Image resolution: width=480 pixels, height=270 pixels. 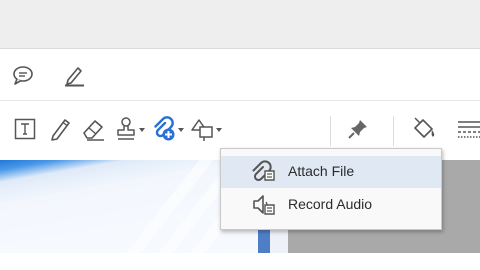 I want to click on menu-item-record-audio: Record Audio, so click(x=331, y=205).